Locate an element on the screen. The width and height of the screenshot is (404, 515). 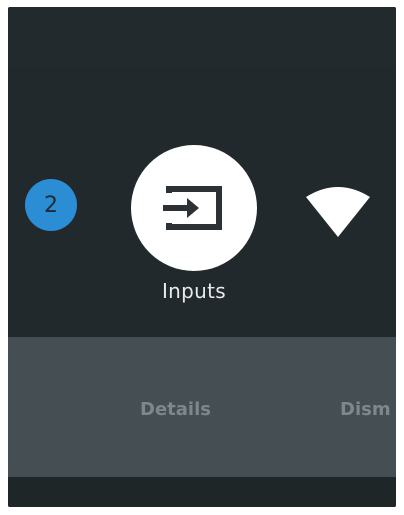
bottom-strip is located at coordinates (202, 492).